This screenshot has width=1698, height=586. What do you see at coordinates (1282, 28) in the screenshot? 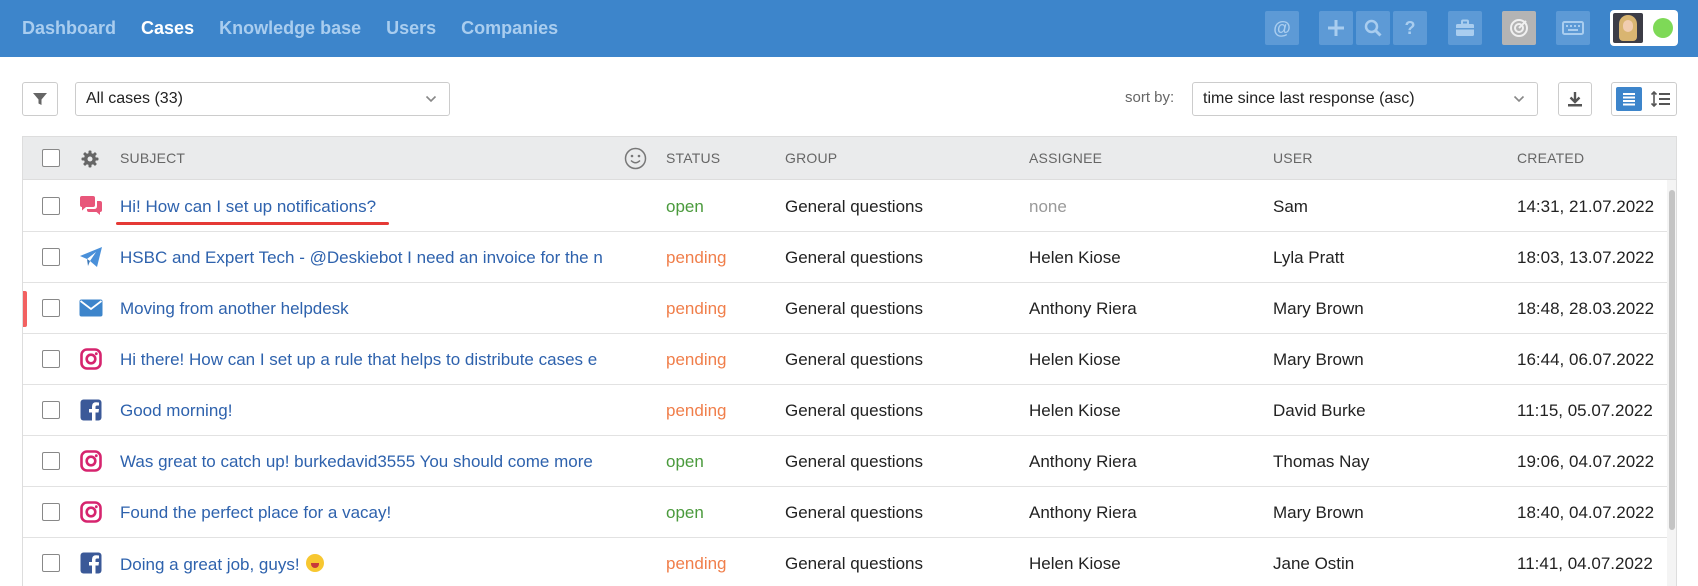
I see `at-icon: @` at bounding box center [1282, 28].